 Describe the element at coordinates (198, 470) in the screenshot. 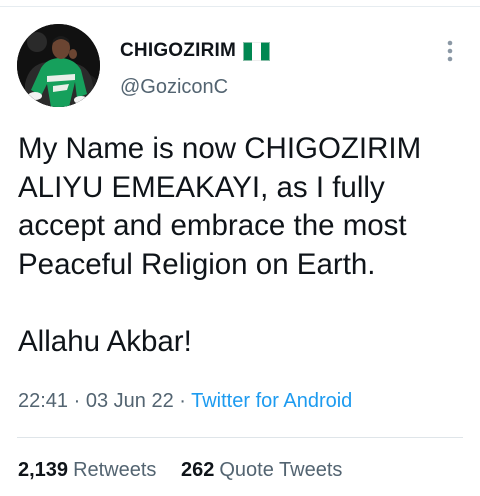

I see `quote-tweets-count: 262` at that location.